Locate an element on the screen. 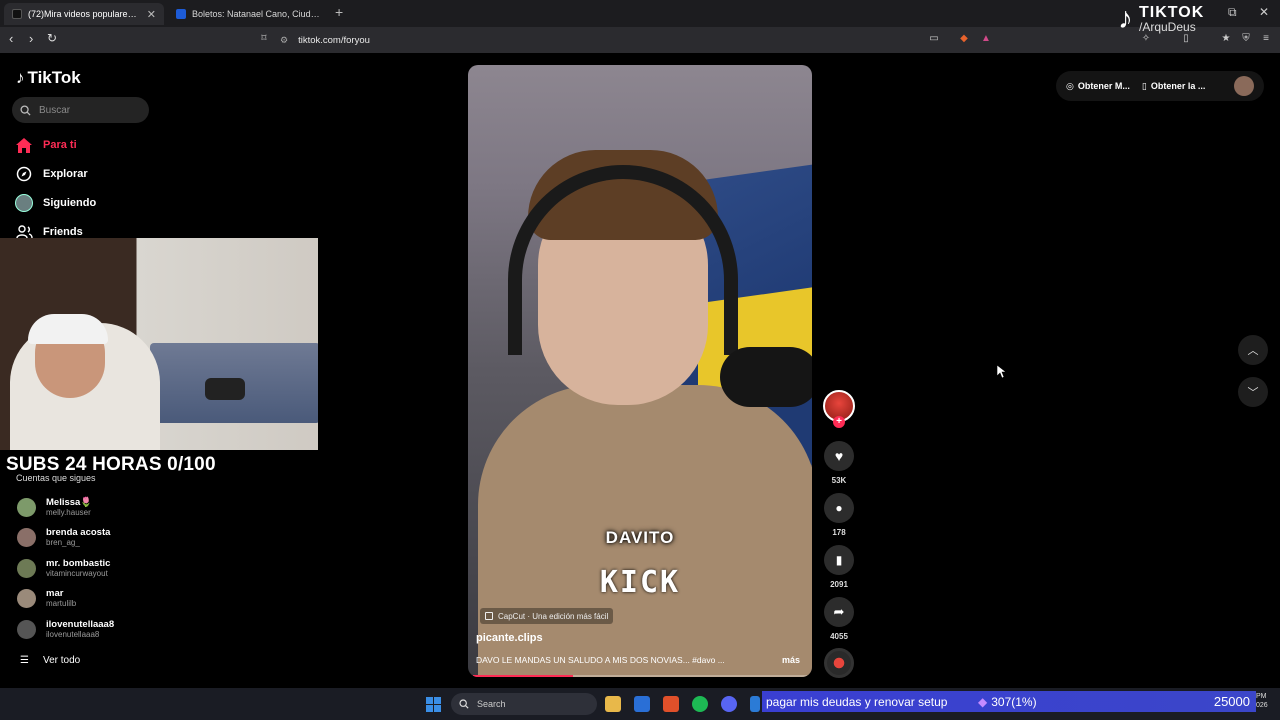 The image size is (1280, 720). restore-window-icon: ⧉ is located at coordinates (1232, 12).